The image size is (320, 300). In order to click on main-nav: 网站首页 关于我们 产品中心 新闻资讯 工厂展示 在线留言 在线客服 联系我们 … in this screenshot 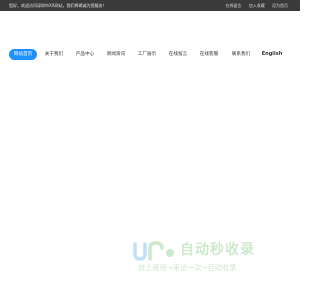, I will do `click(150, 54)`.